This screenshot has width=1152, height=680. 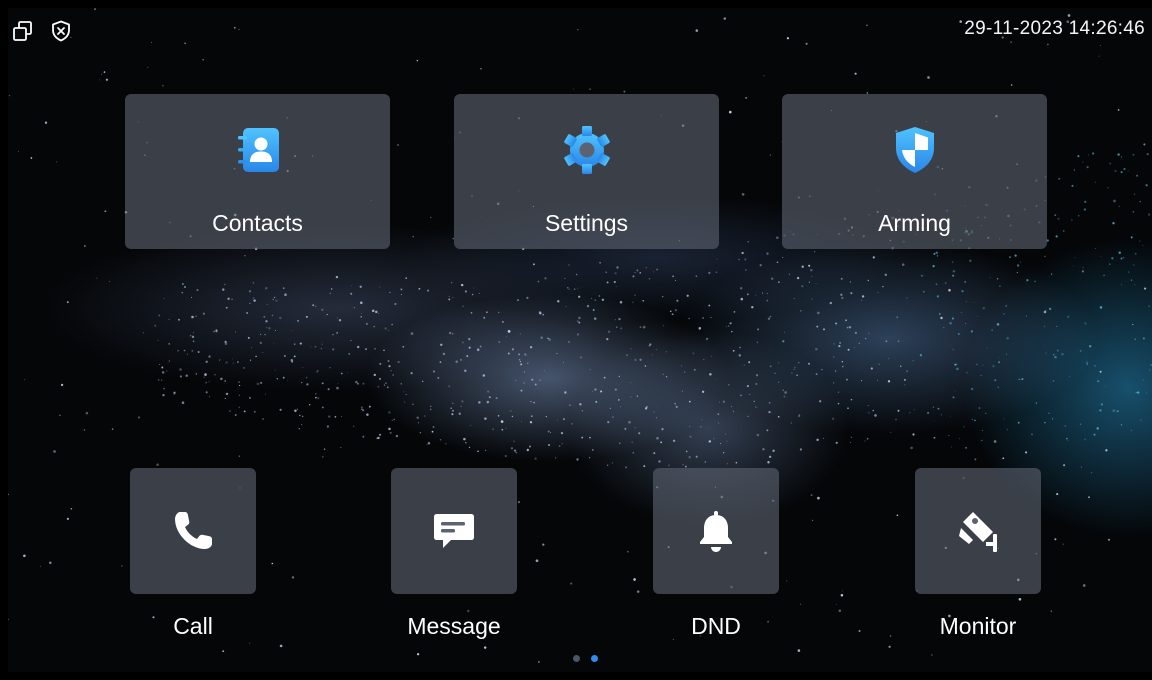 What do you see at coordinates (914, 223) in the screenshot?
I see `arming-label: Arming` at bounding box center [914, 223].